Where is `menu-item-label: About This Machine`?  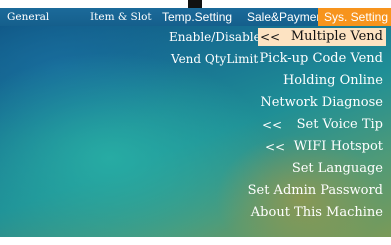 menu-item-label: About This Machine is located at coordinates (316, 212).